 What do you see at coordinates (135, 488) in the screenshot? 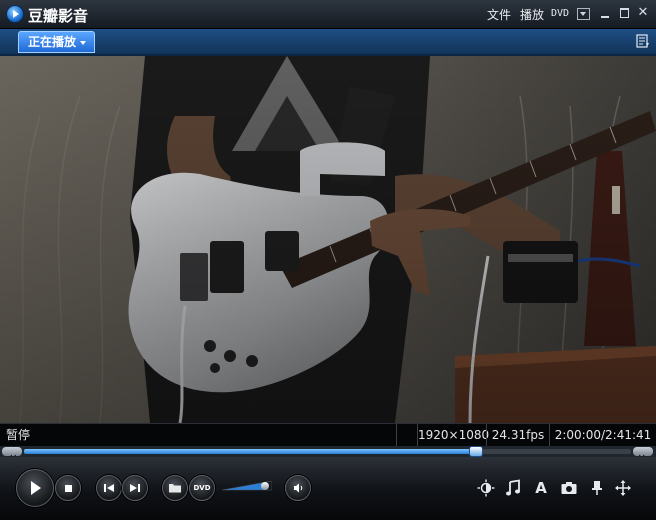
I see `next-icon` at bounding box center [135, 488].